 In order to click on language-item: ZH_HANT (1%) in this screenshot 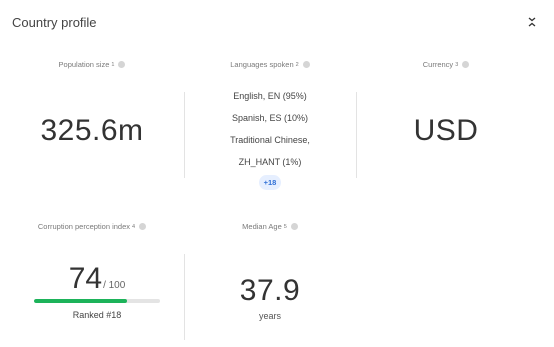, I will do `click(270, 162)`.